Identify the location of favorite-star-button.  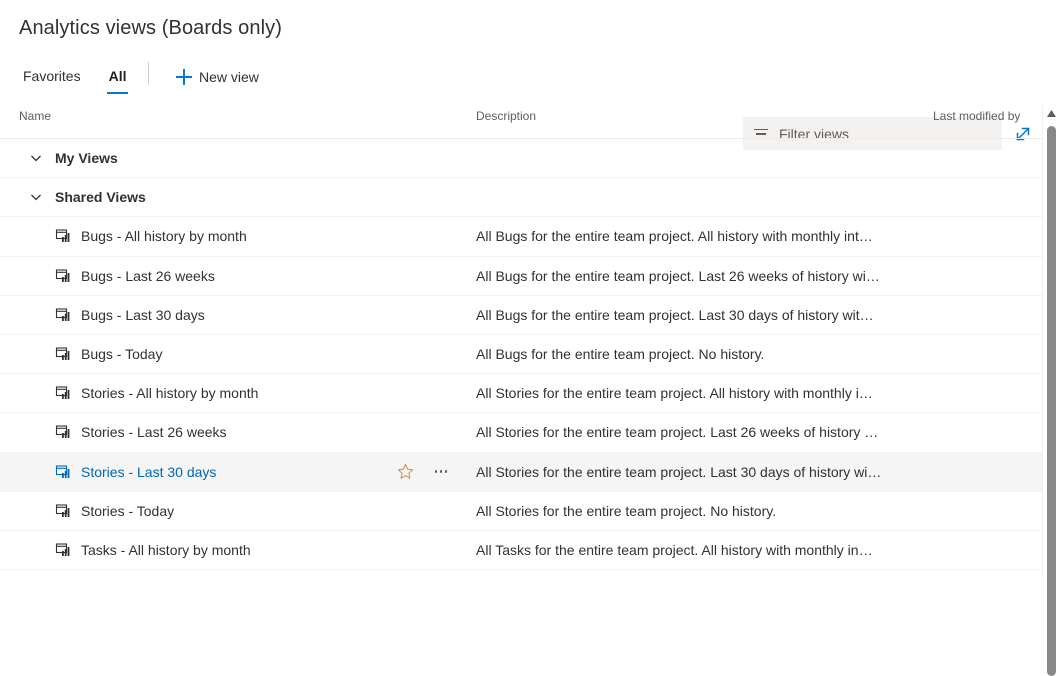
(405, 472).